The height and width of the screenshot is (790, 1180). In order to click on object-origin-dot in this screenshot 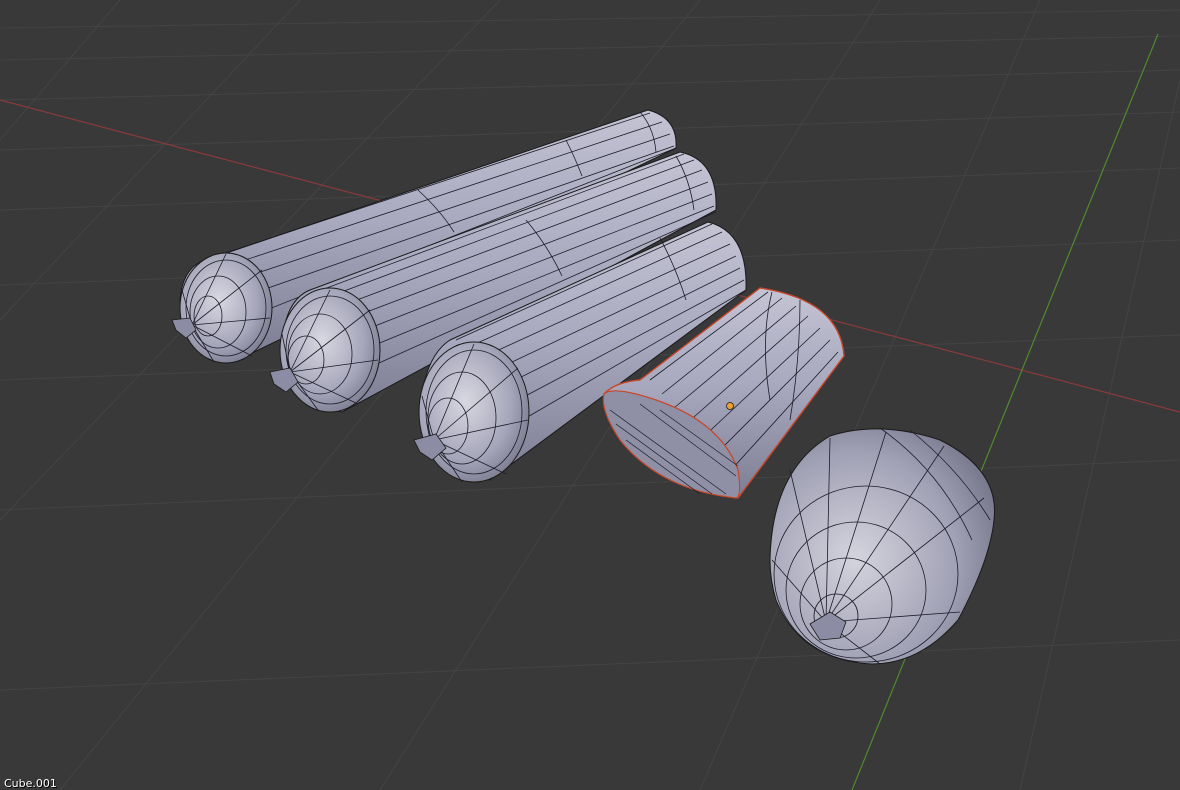, I will do `click(730, 406)`.